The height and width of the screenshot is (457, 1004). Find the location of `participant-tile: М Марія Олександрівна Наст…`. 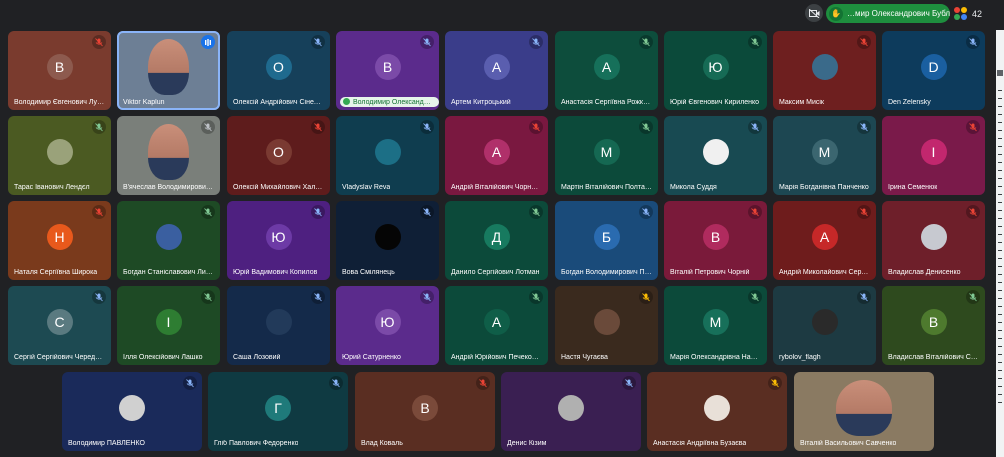

participant-tile: М Марія Олександрівна Наст… is located at coordinates (715, 325).